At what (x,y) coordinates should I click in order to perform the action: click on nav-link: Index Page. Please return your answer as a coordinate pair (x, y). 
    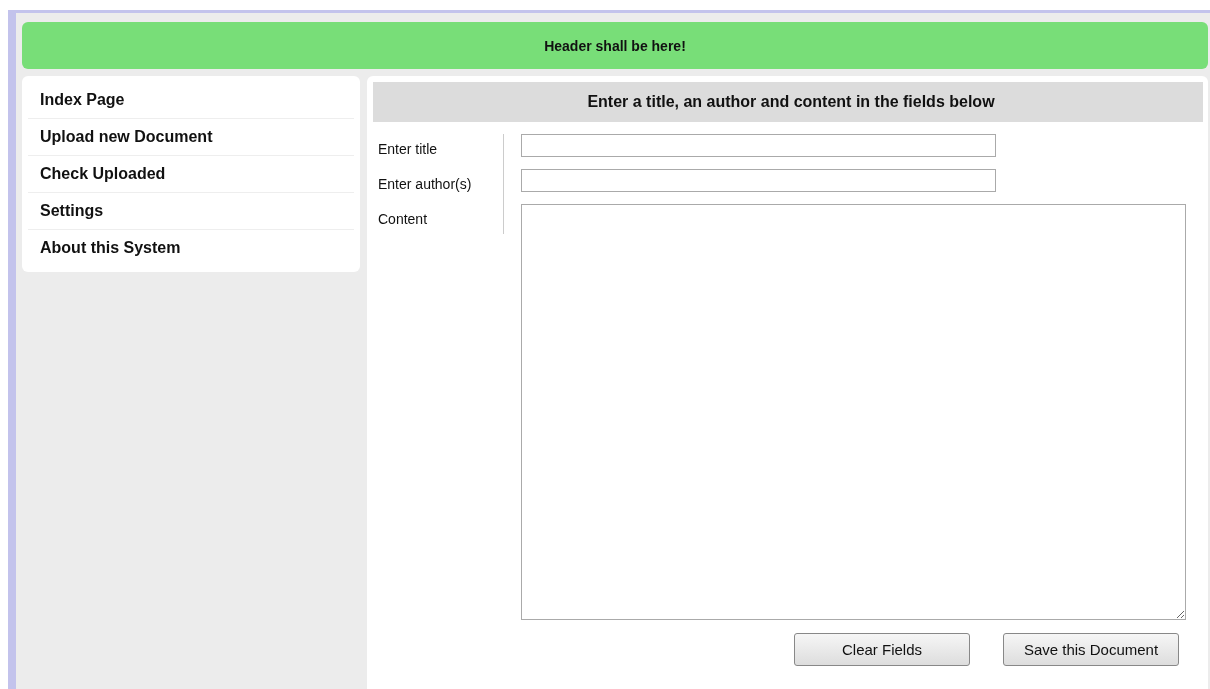
    Looking at the image, I should click on (191, 100).